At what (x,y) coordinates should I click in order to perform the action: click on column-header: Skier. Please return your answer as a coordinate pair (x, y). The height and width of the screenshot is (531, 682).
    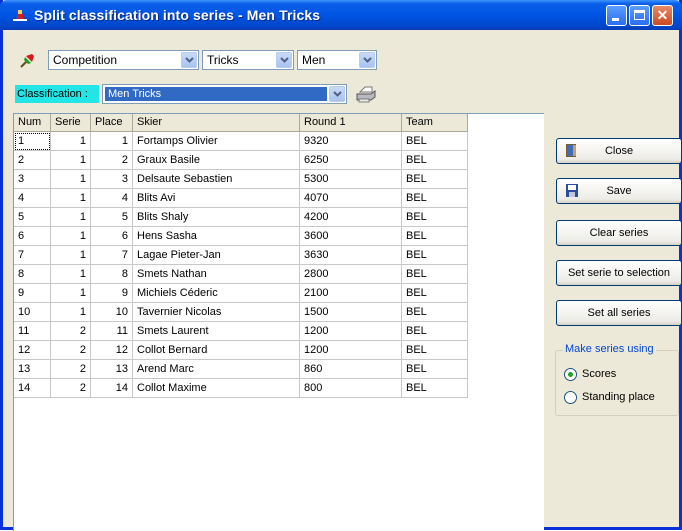
    Looking at the image, I should click on (216, 123).